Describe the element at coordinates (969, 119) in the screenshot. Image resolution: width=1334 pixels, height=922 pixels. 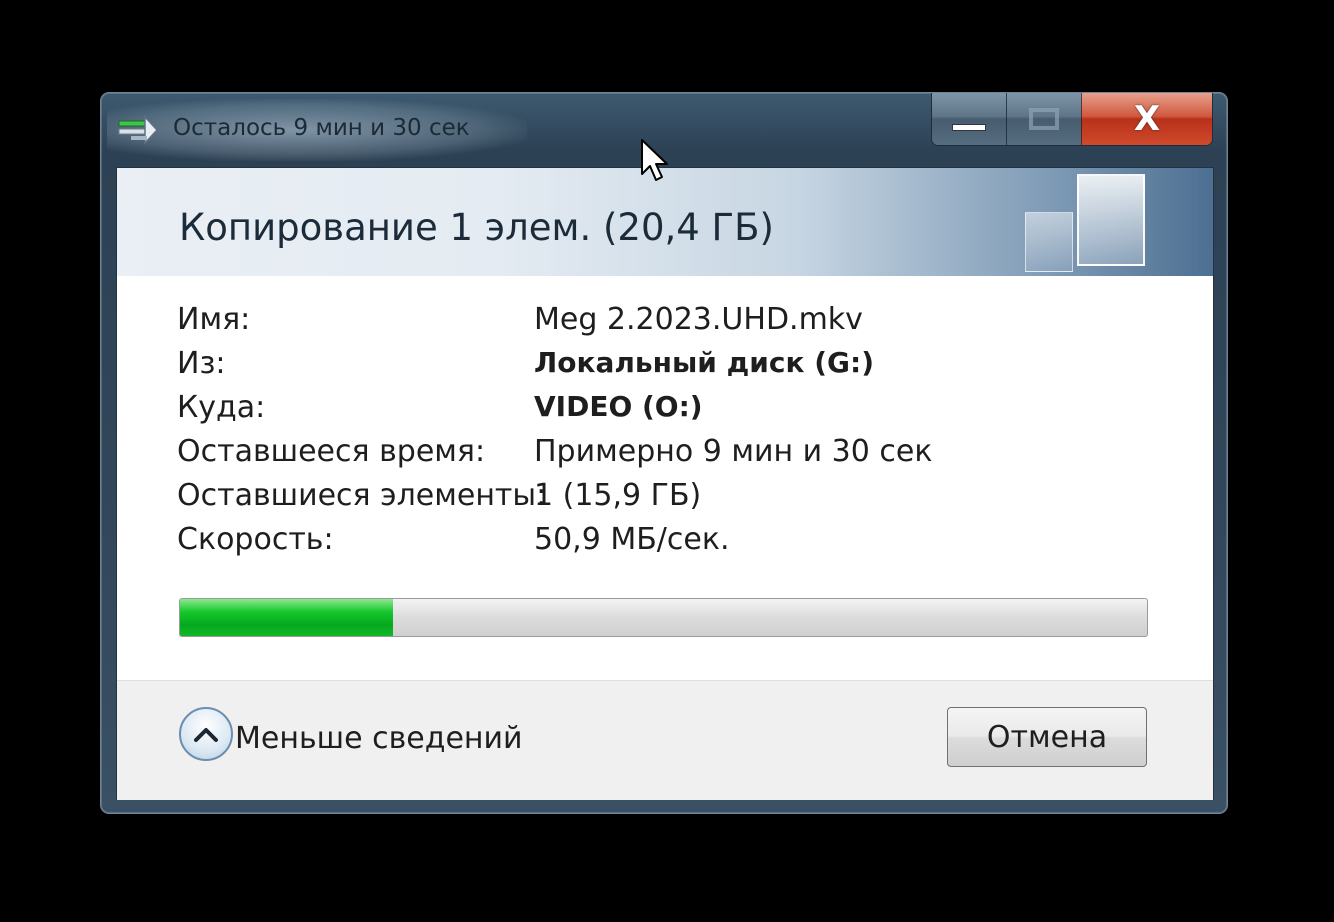
I see `minimize-button` at that location.